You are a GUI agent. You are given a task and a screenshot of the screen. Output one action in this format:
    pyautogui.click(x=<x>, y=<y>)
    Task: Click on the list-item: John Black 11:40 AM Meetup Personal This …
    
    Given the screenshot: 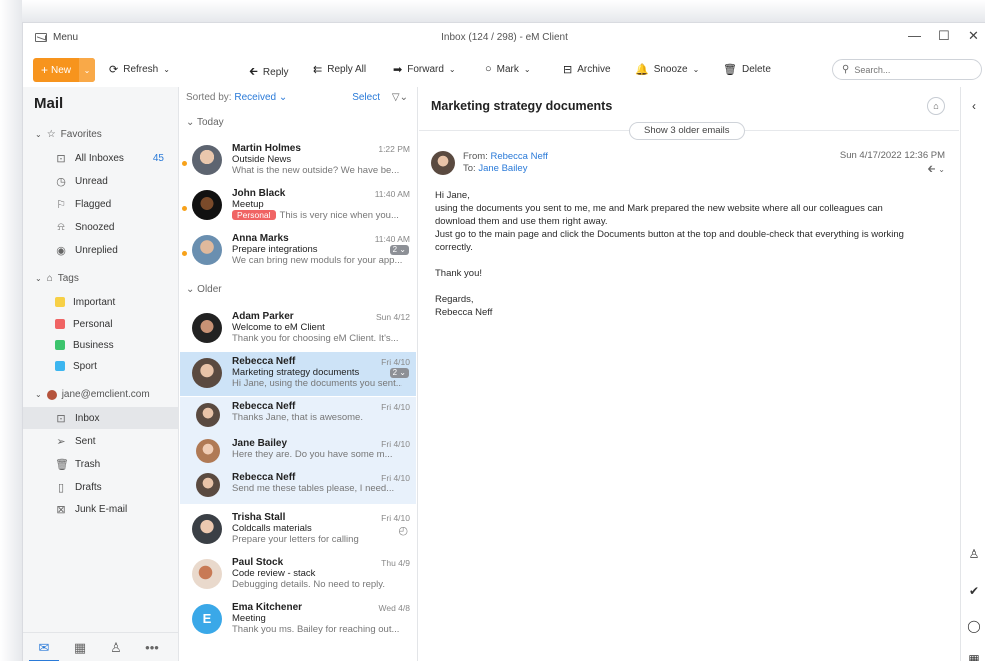 What is the action you would take?
    pyautogui.click(x=298, y=206)
    